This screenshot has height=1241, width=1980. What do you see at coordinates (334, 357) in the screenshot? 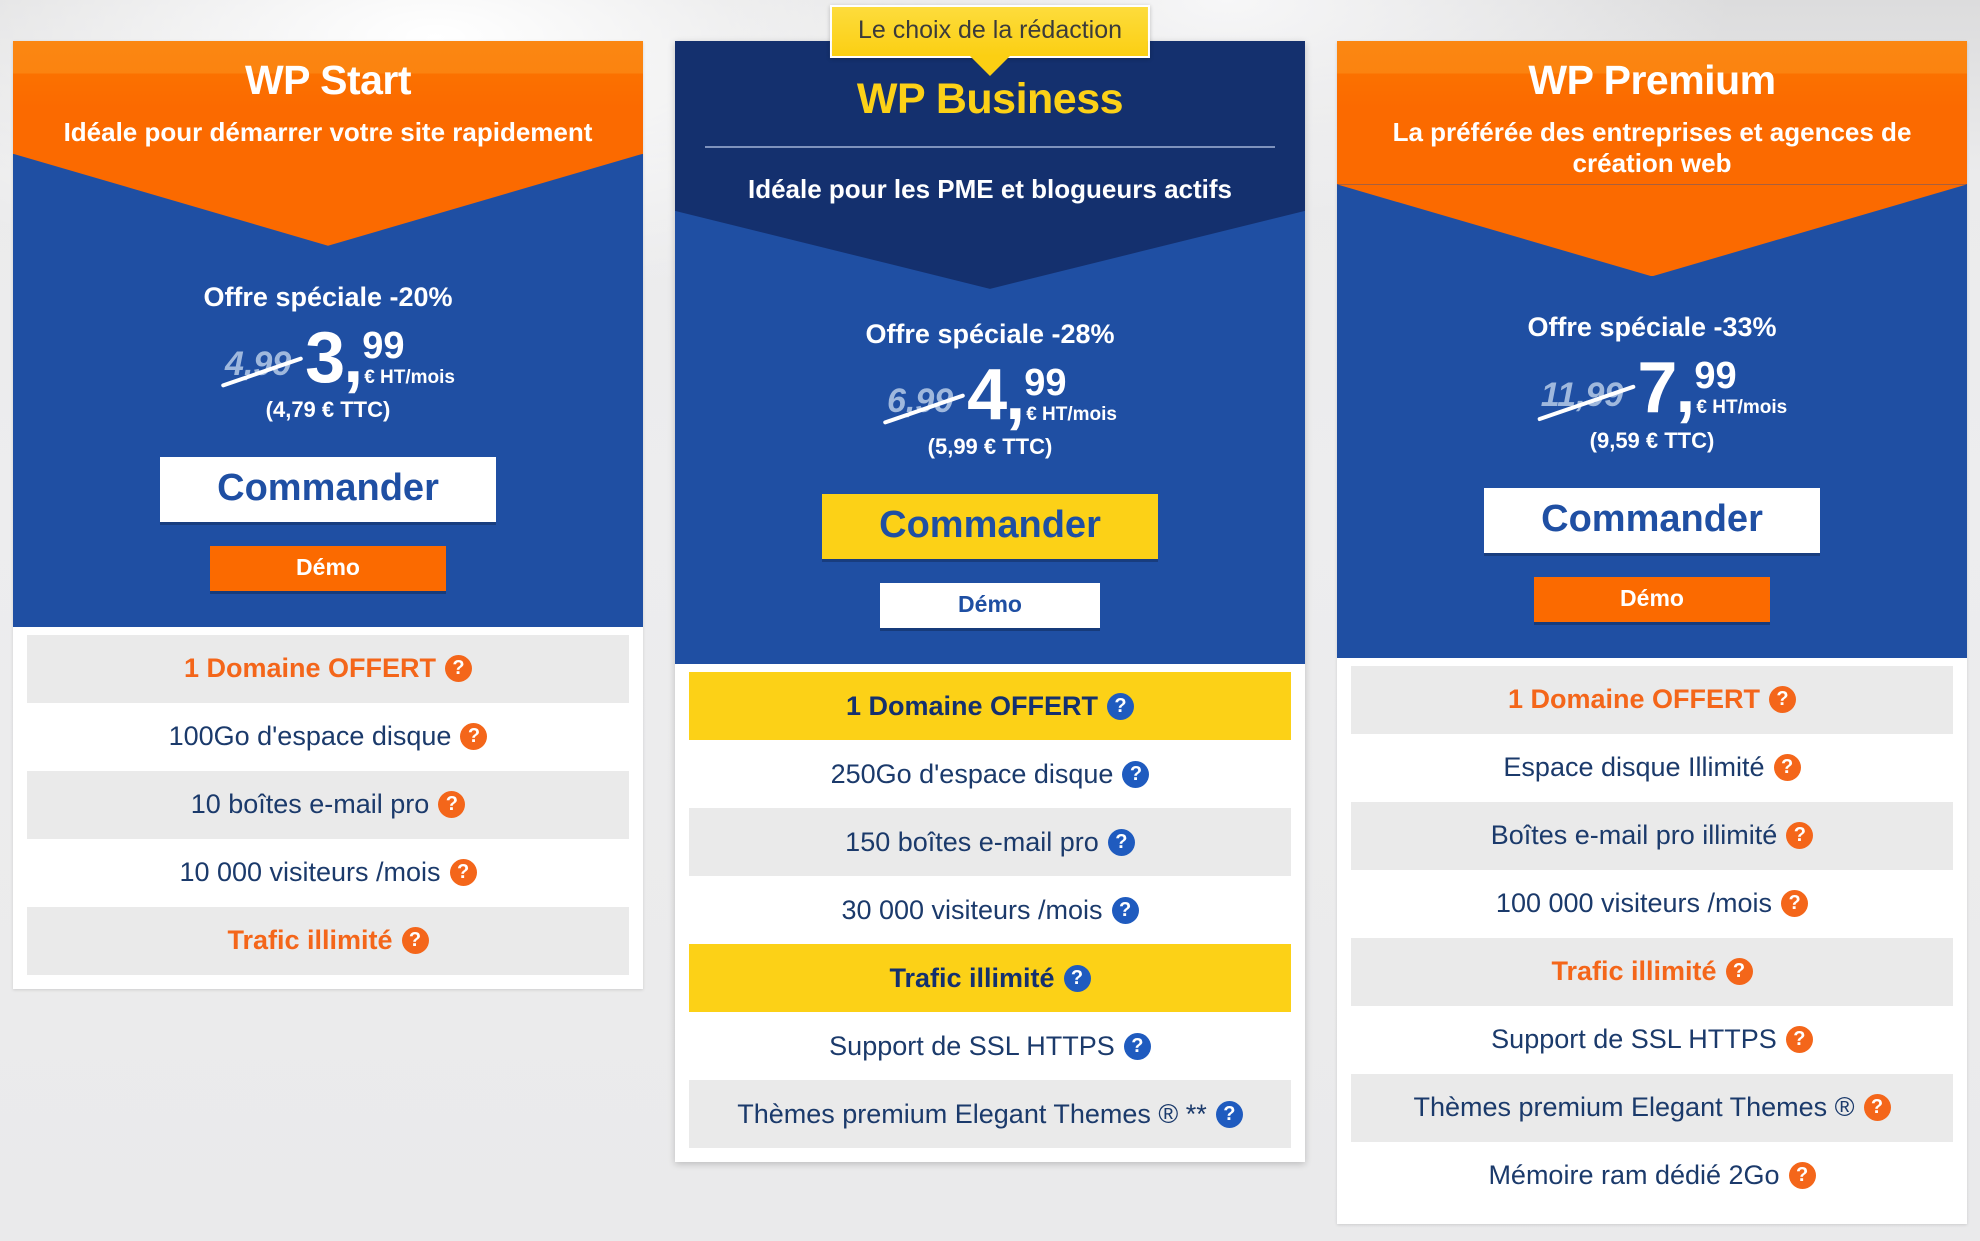
I see `price-integer: 3,` at bounding box center [334, 357].